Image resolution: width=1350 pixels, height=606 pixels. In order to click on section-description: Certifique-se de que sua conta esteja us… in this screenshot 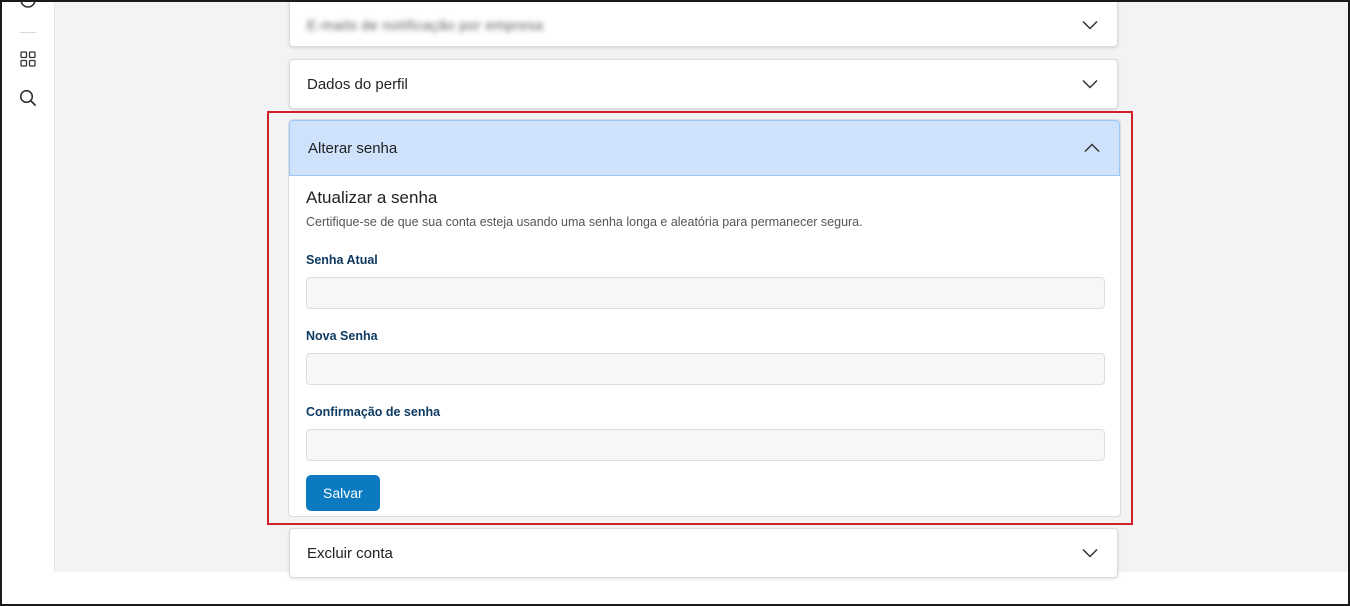, I will do `click(584, 222)`.